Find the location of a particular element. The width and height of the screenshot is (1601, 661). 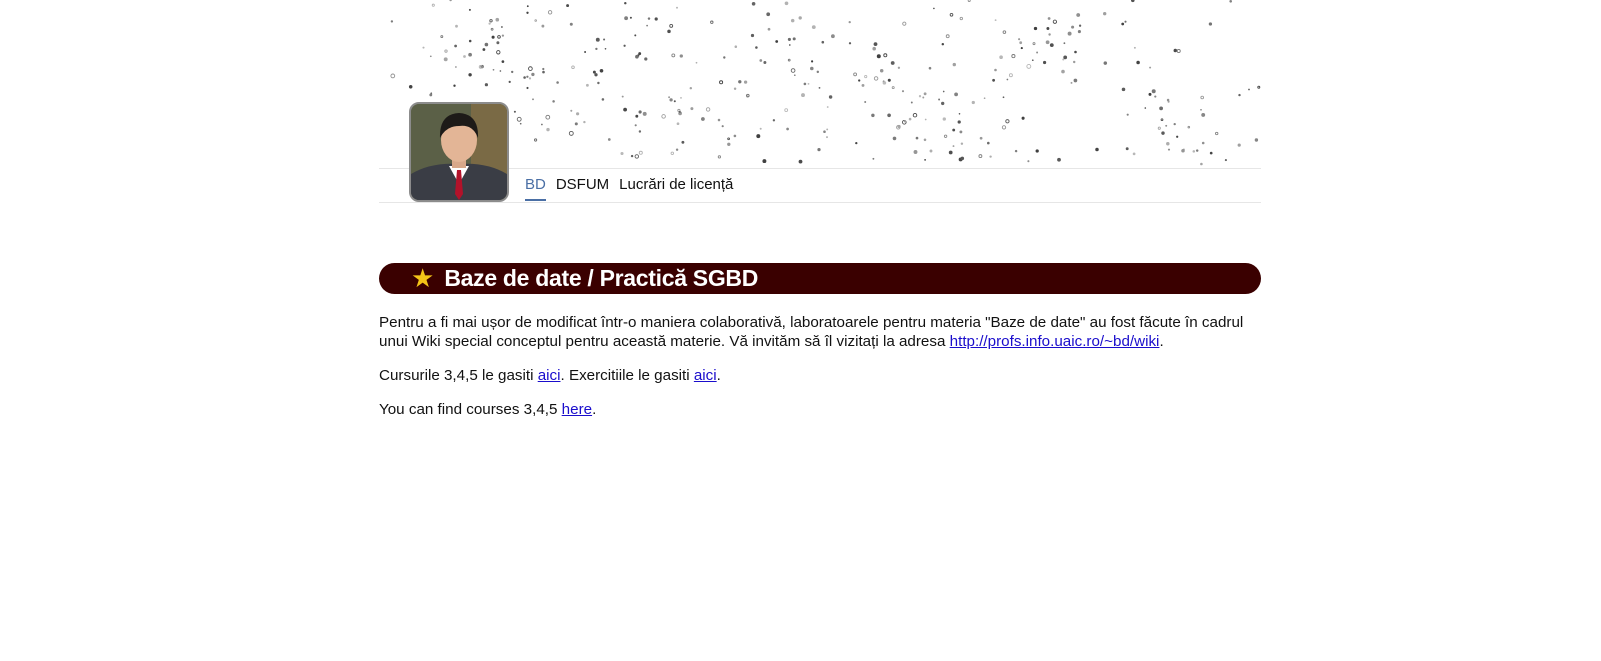

here-link: here is located at coordinates (577, 409).